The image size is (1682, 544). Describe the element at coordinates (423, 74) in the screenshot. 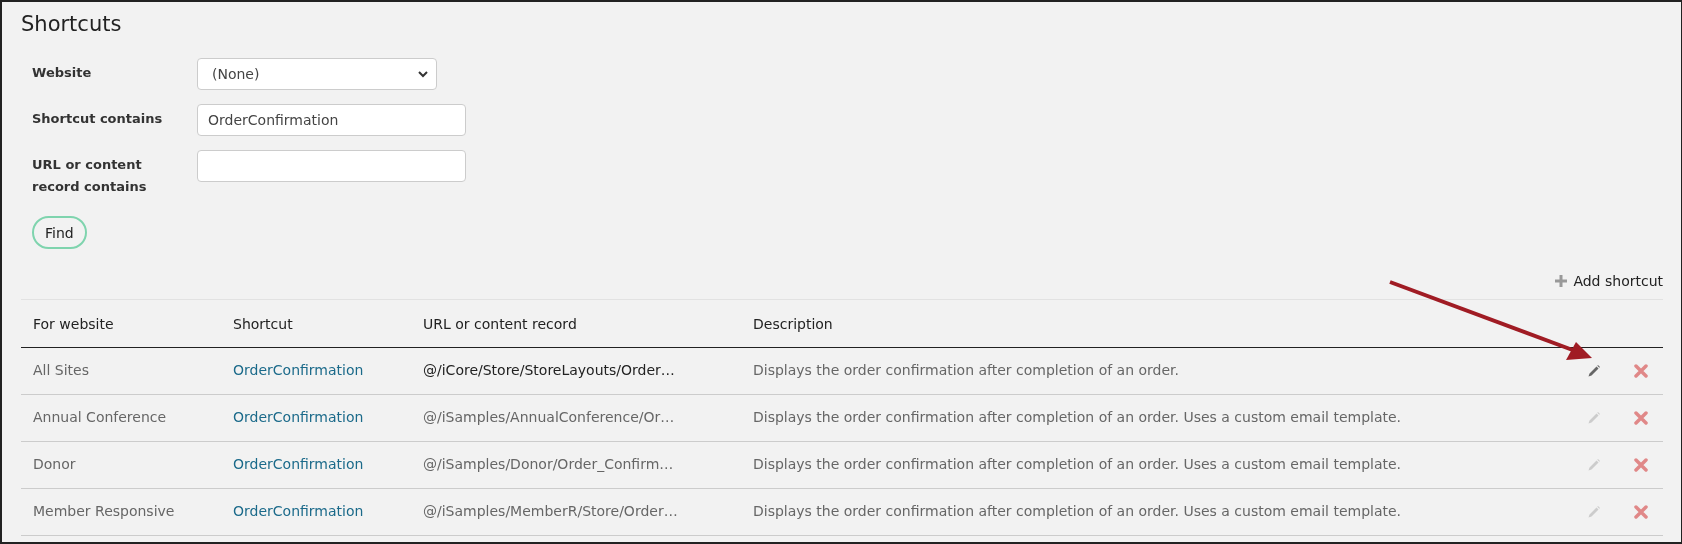

I see `chevron-icon` at that location.